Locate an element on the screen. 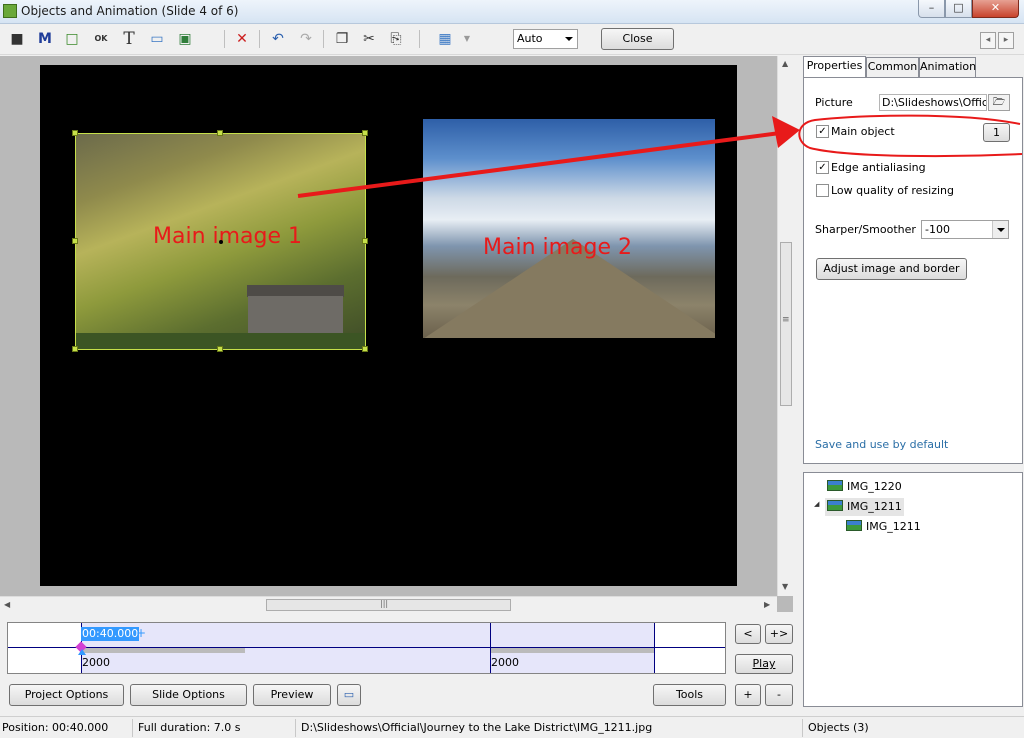 The width and height of the screenshot is (1024, 738). edge-antialiasing-checkbox: ✓ is located at coordinates (822, 167).